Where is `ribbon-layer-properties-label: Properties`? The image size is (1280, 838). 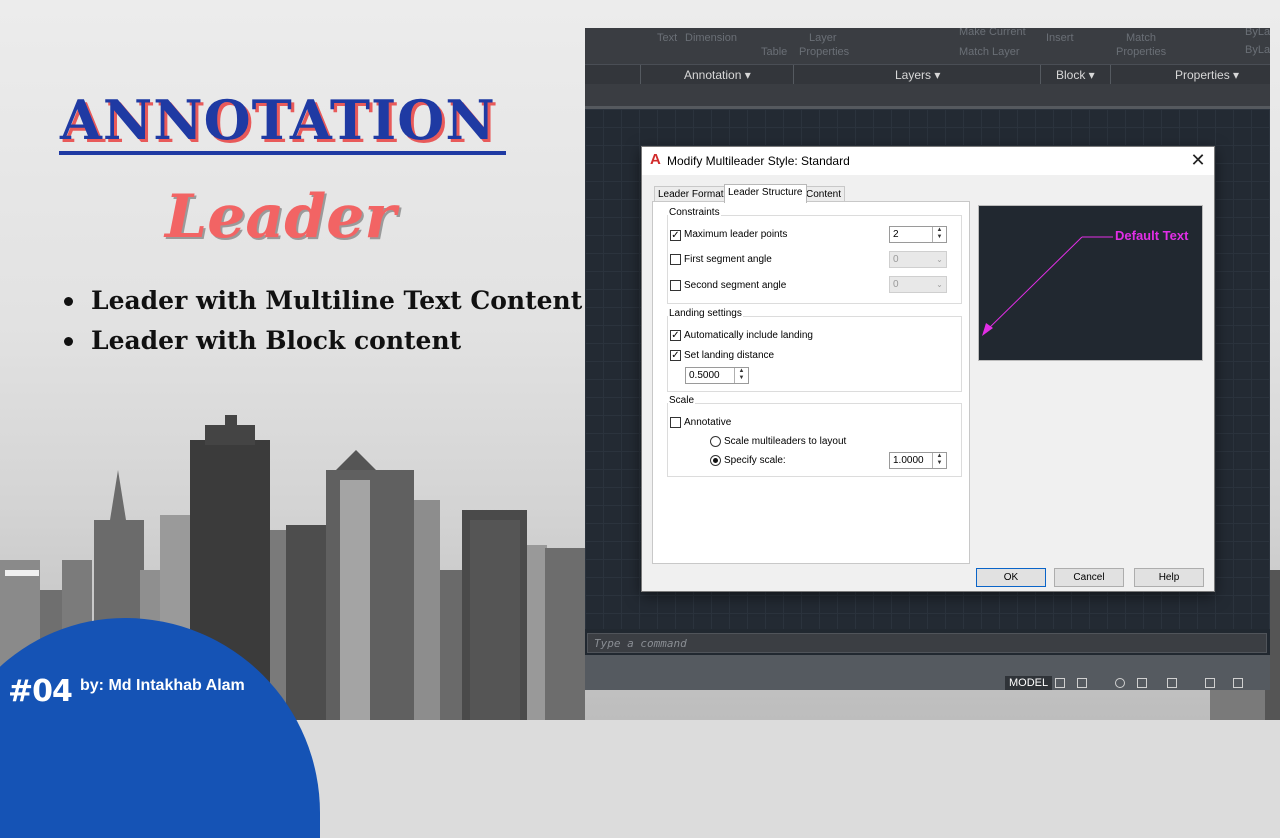
ribbon-layer-properties-label: Properties is located at coordinates (824, 52).